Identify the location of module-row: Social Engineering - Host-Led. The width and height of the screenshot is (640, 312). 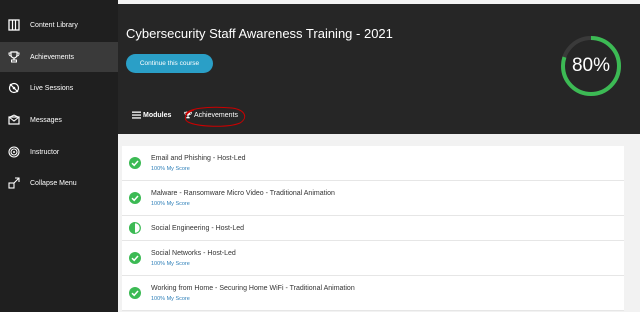
(373, 228).